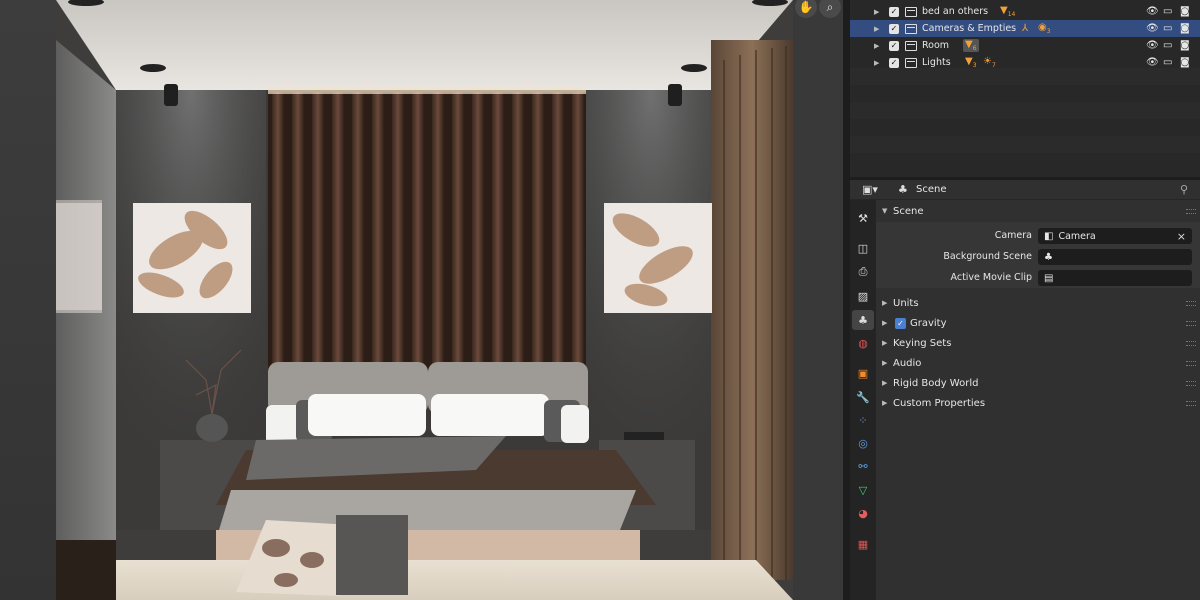  Describe the element at coordinates (1038, 323) in the screenshot. I see `gravity-panel-header: ▶ ✓ Gravity` at that location.